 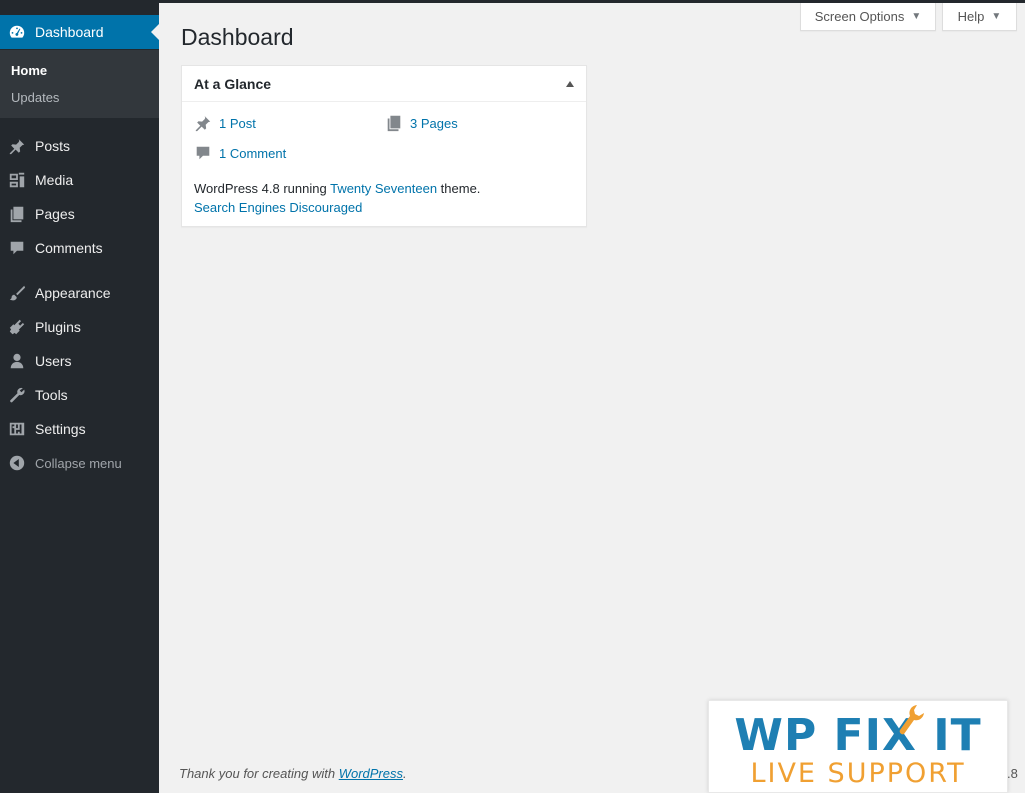 I want to click on menu-label: Tools, so click(x=51, y=395).